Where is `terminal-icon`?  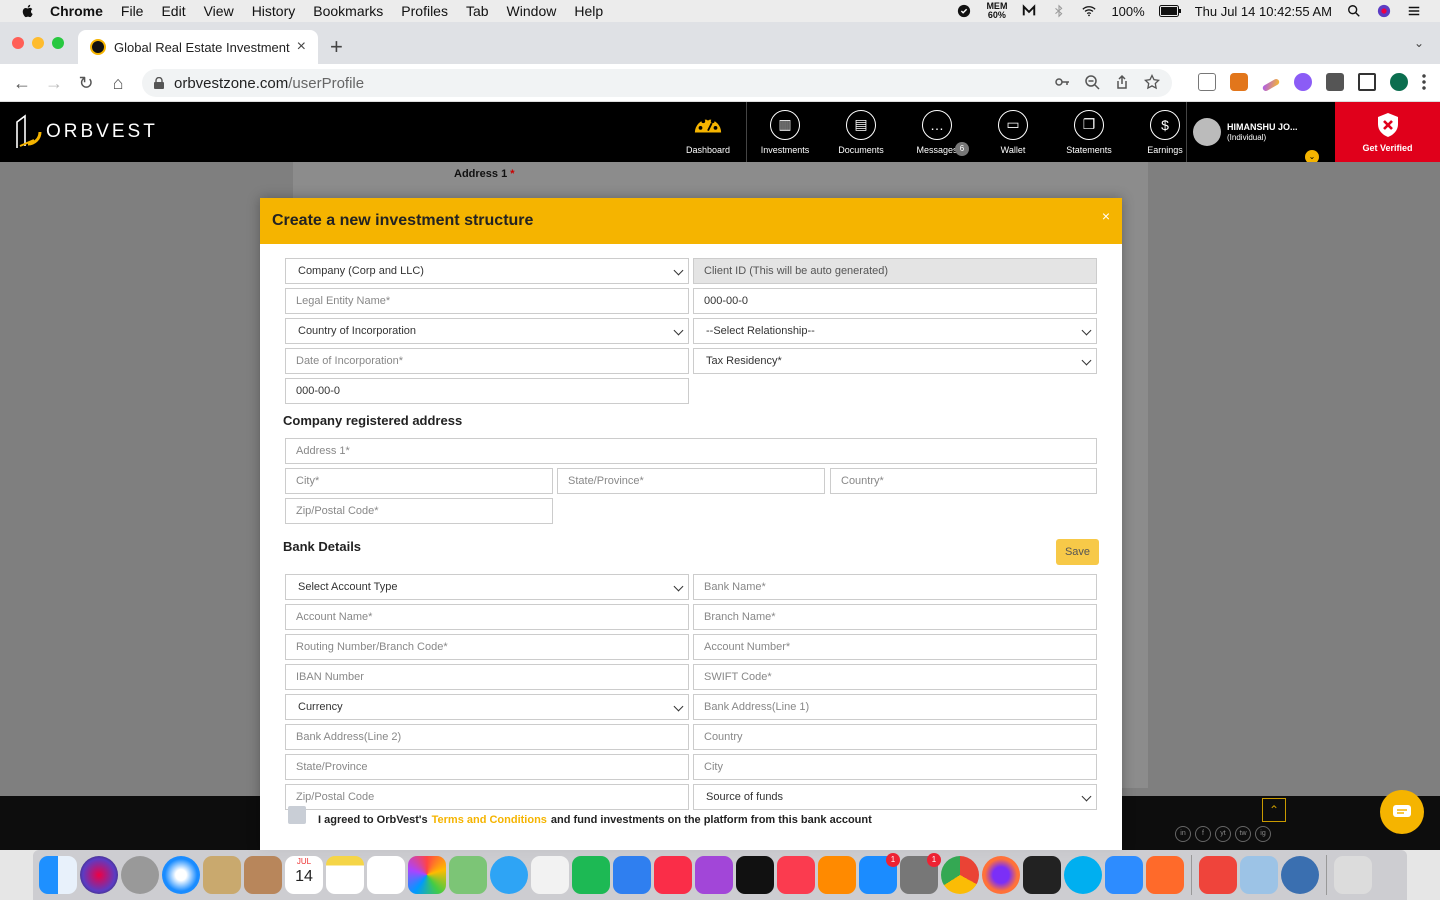 terminal-icon is located at coordinates (1042, 875).